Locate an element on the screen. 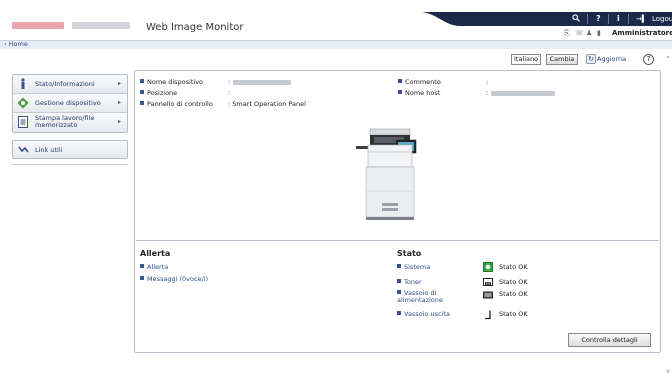 The width and height of the screenshot is (672, 377). sidebar-divider is located at coordinates (70, 164).